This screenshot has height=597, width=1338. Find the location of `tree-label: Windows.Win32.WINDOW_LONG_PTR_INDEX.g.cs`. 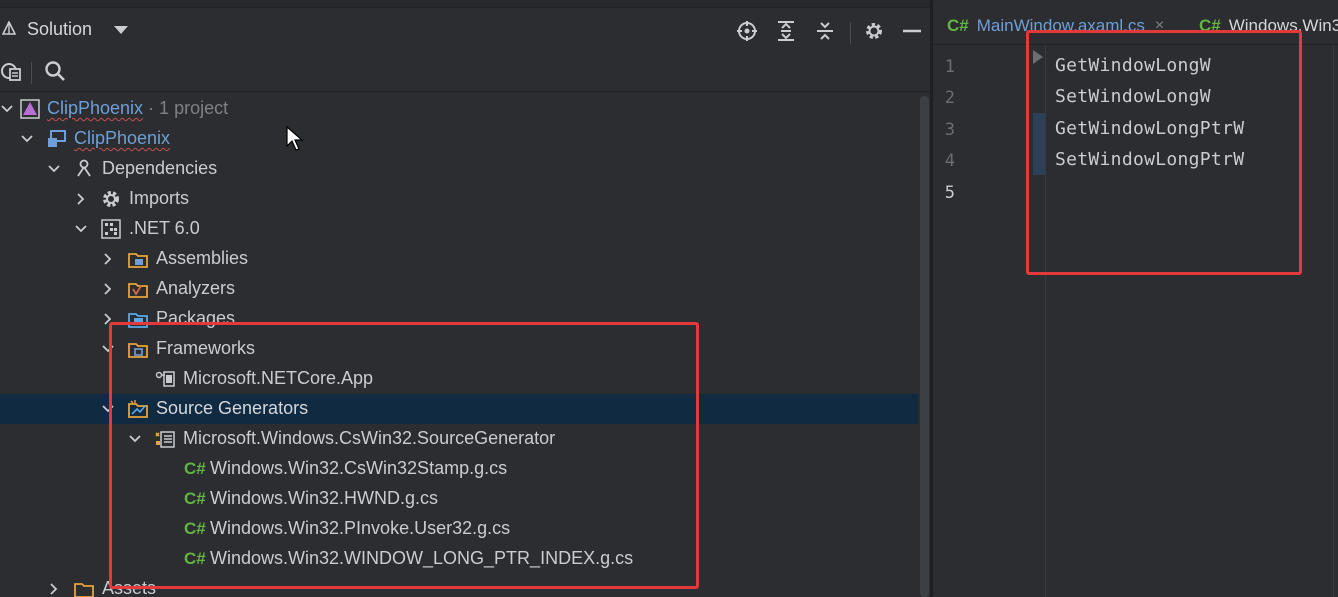

tree-label: Windows.Win32.WINDOW_LONG_PTR_INDEX.g.cs is located at coordinates (422, 558).